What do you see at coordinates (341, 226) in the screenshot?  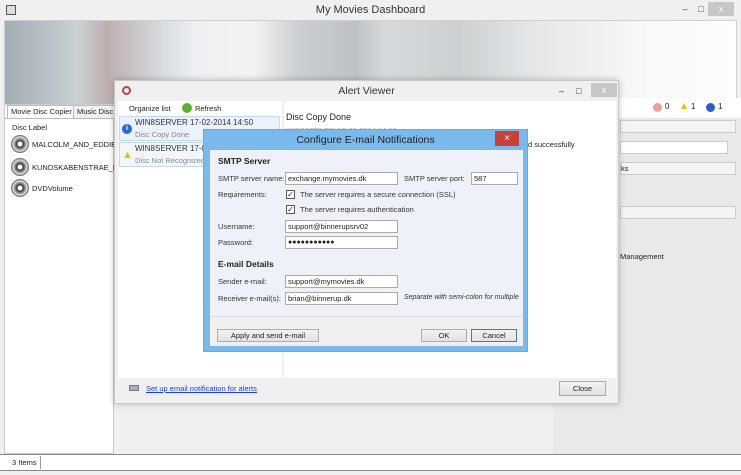 I see `username-input: support@binnerupsrv02` at bounding box center [341, 226].